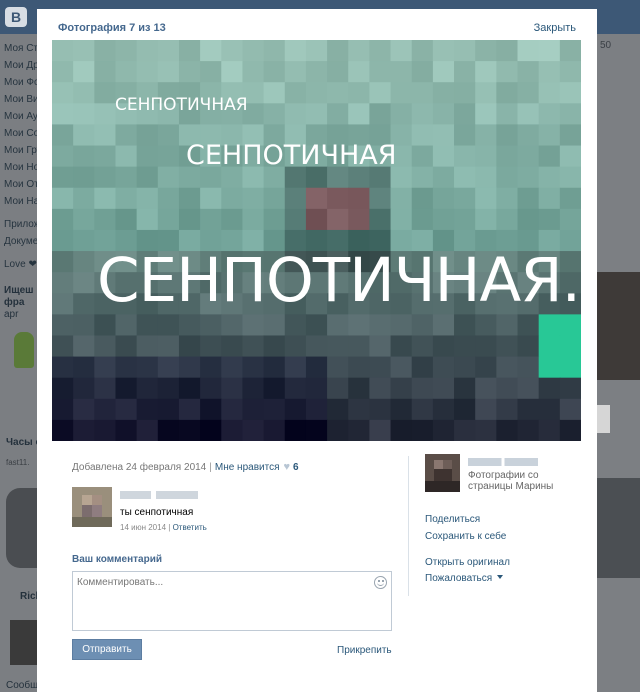  I want to click on ad-image-rich, so click(23, 642).